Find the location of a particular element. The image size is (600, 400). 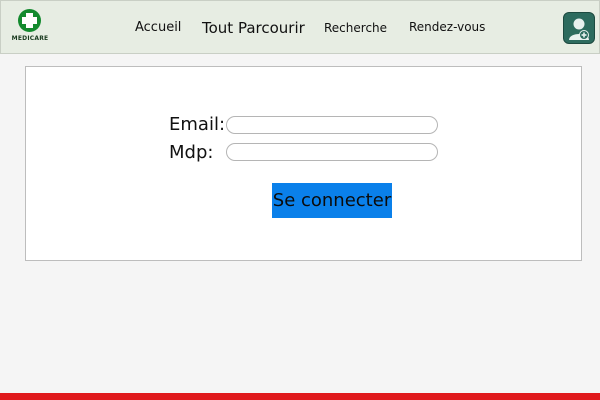

email-label: Email: is located at coordinates (197, 124).